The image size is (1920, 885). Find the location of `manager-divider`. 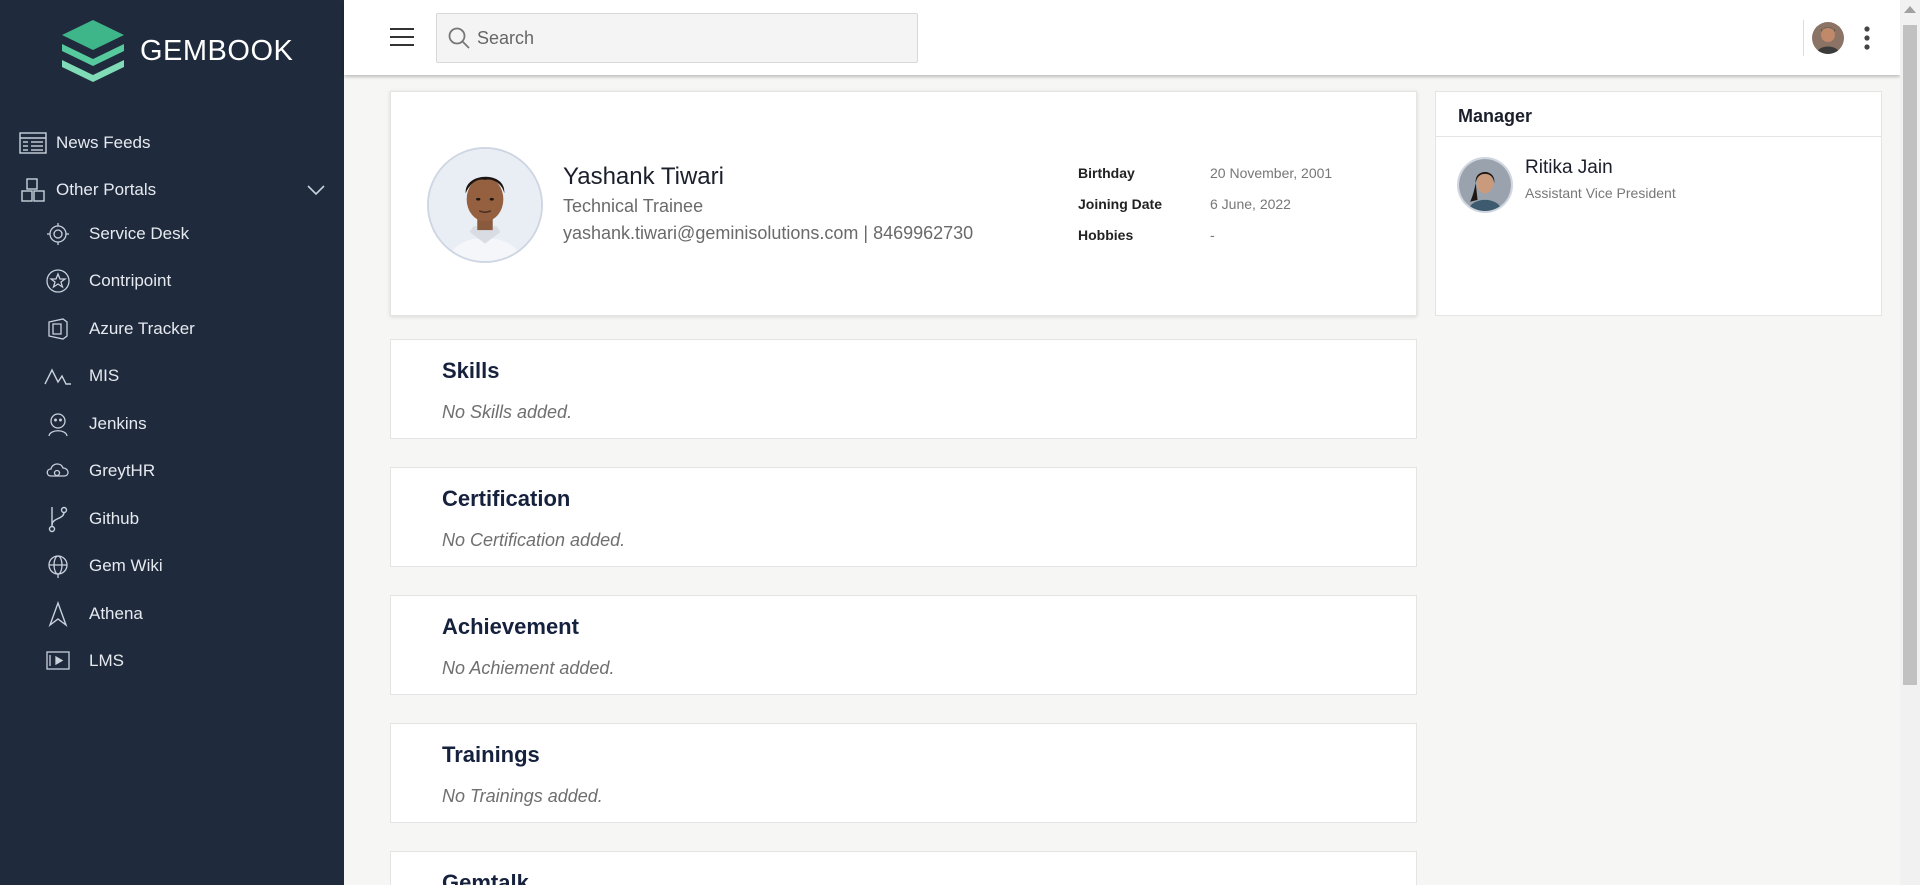

manager-divider is located at coordinates (1658, 136).